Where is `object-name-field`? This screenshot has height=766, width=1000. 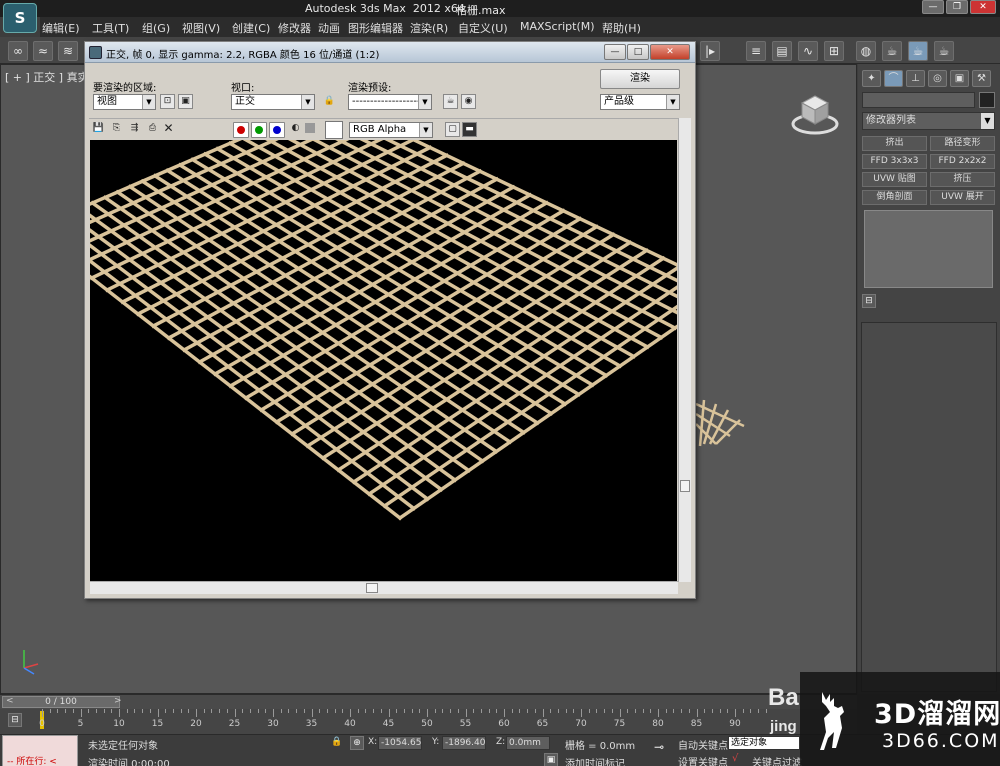 object-name-field is located at coordinates (918, 100).